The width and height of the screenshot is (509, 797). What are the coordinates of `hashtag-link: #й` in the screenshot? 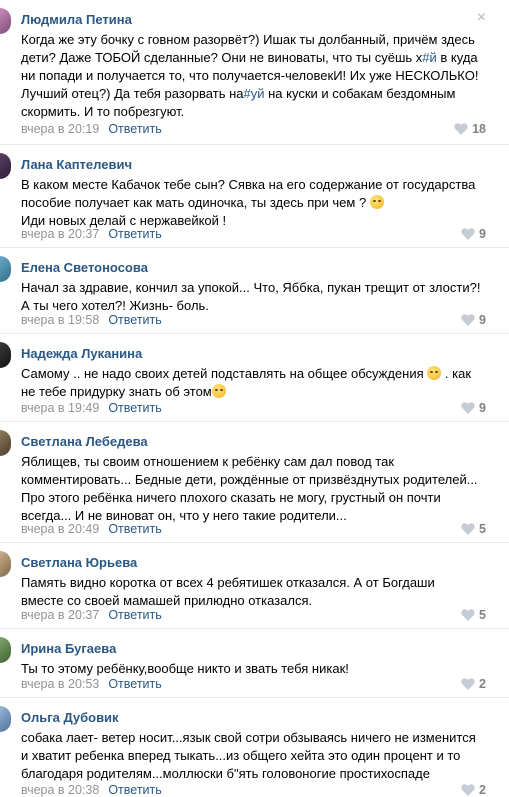 It's located at (429, 57).